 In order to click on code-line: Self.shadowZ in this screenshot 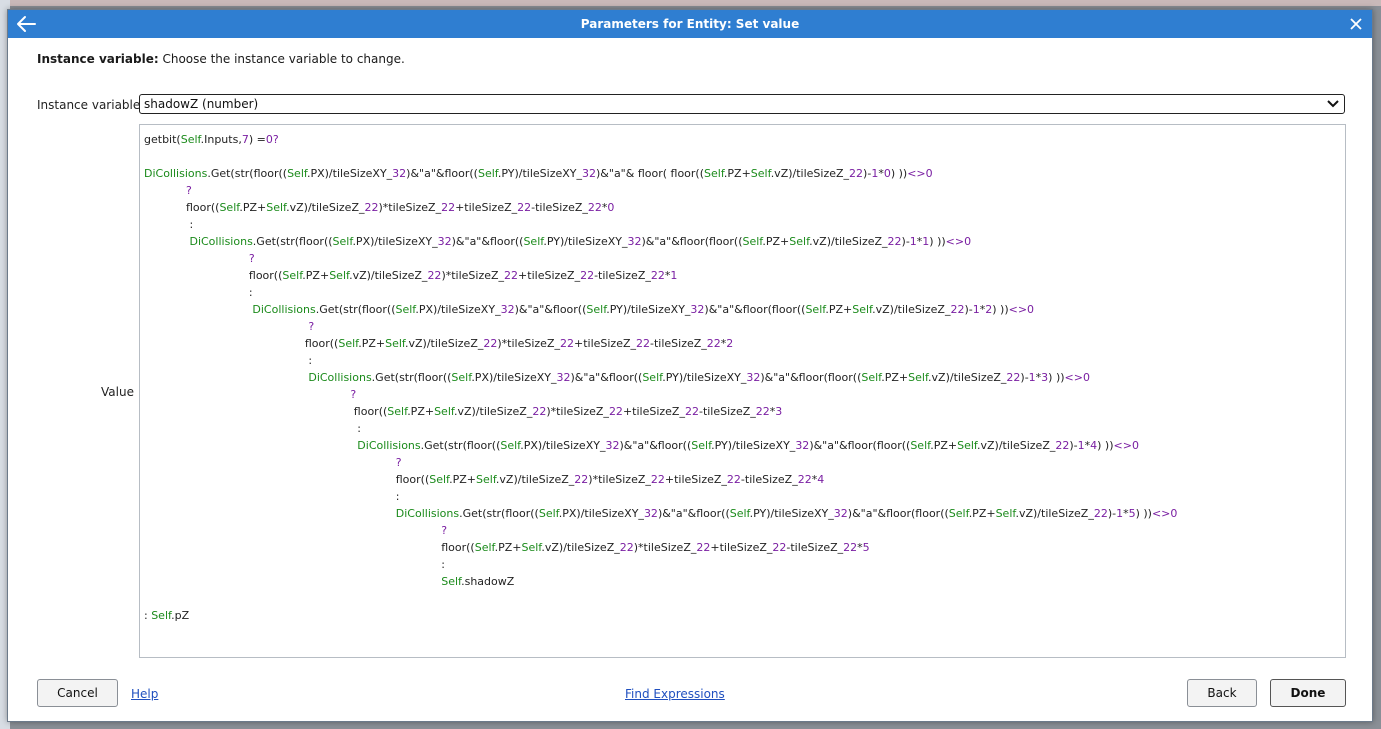, I will do `click(478, 581)`.